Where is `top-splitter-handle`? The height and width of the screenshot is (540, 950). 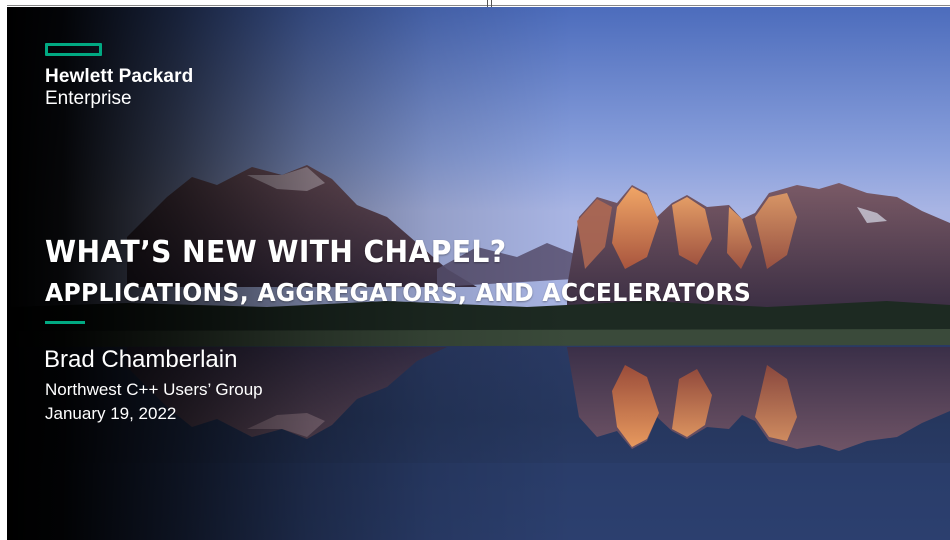
top-splitter-handle is located at coordinates (489, 3).